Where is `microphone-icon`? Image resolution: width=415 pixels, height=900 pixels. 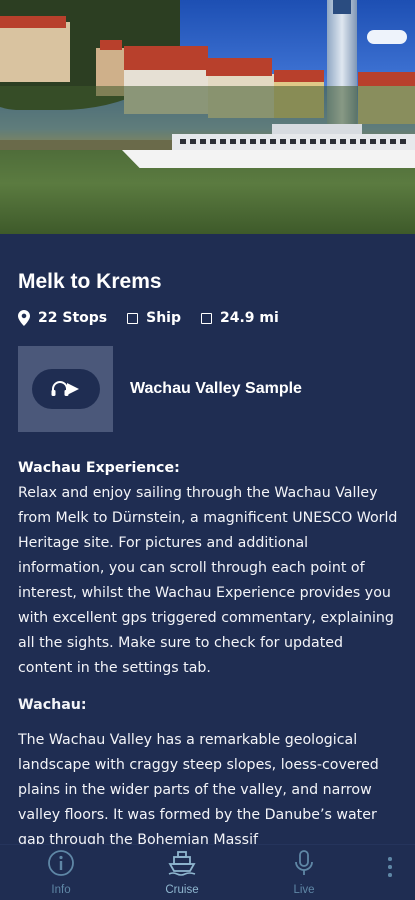 microphone-icon is located at coordinates (304, 862).